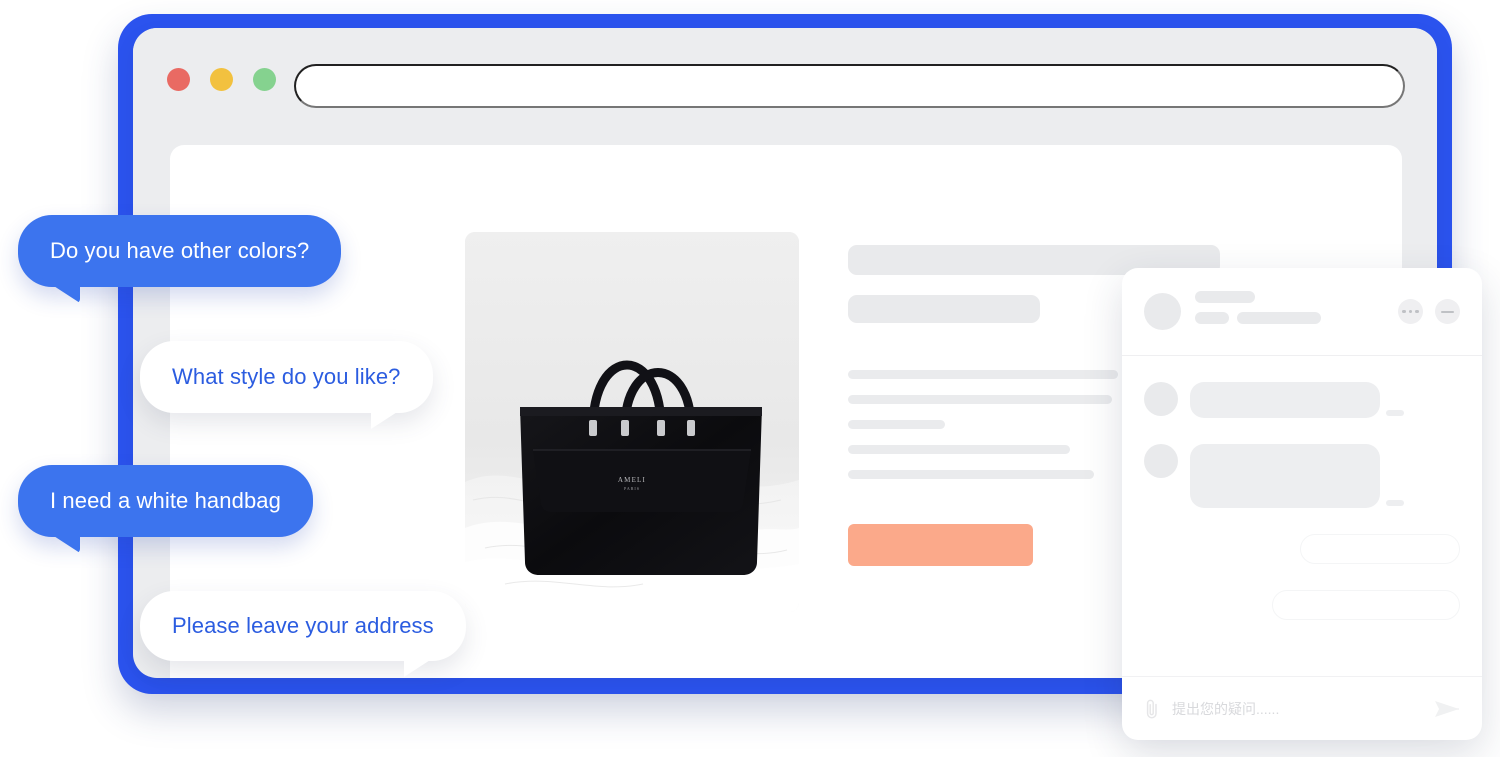 This screenshot has height=757, width=1500. Describe the element at coordinates (632, 488) in the screenshot. I see `svg-text: PARIS` at that location.